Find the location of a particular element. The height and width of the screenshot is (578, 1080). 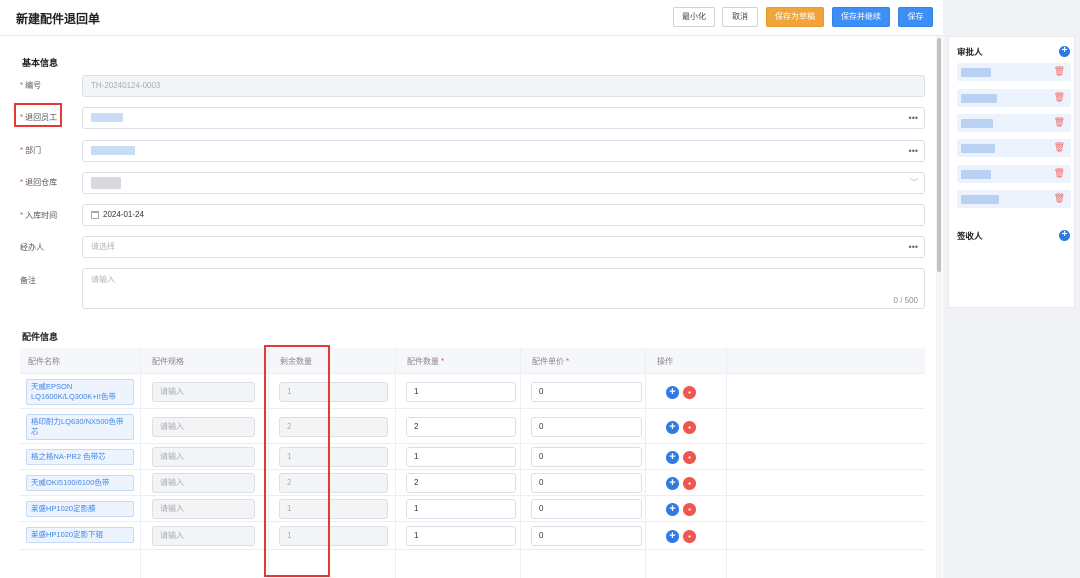

inbound-time-picker: 2024-01-24 is located at coordinates (503, 215).